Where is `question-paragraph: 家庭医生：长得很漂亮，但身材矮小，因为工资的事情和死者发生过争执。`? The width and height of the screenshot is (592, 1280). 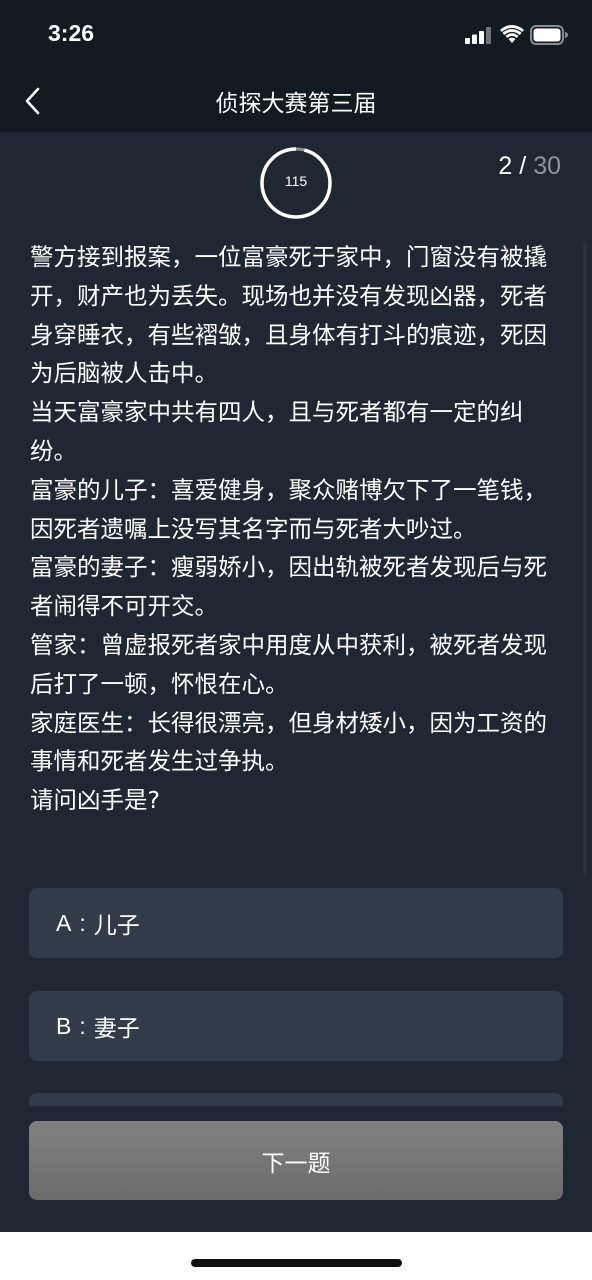 question-paragraph: 家庭医生：长得很漂亮，但身材矮小，因为工资的事情和死者发生过争执。 is located at coordinates (288, 742).